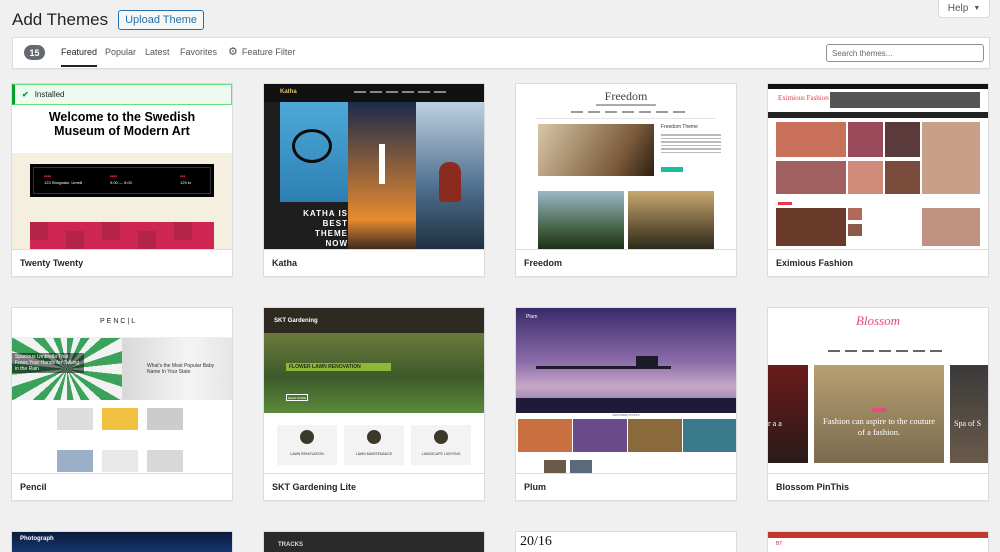 Image resolution: width=1000 pixels, height=552 pixels. I want to click on theme-card-plum: Plum FEATURED POSTS Plum, so click(626, 404).